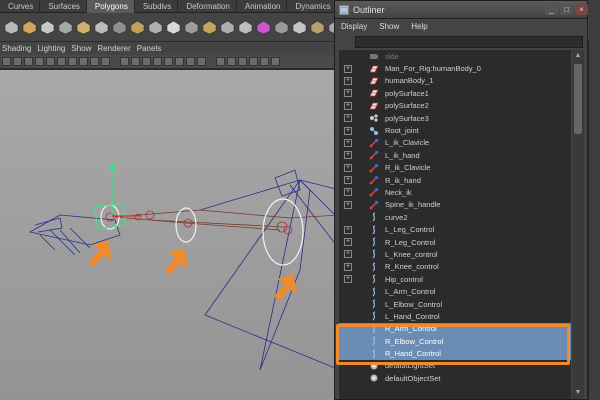 This screenshot has width=600, height=400. I want to click on outliner-item: L_Arm_Control, so click(455, 291).